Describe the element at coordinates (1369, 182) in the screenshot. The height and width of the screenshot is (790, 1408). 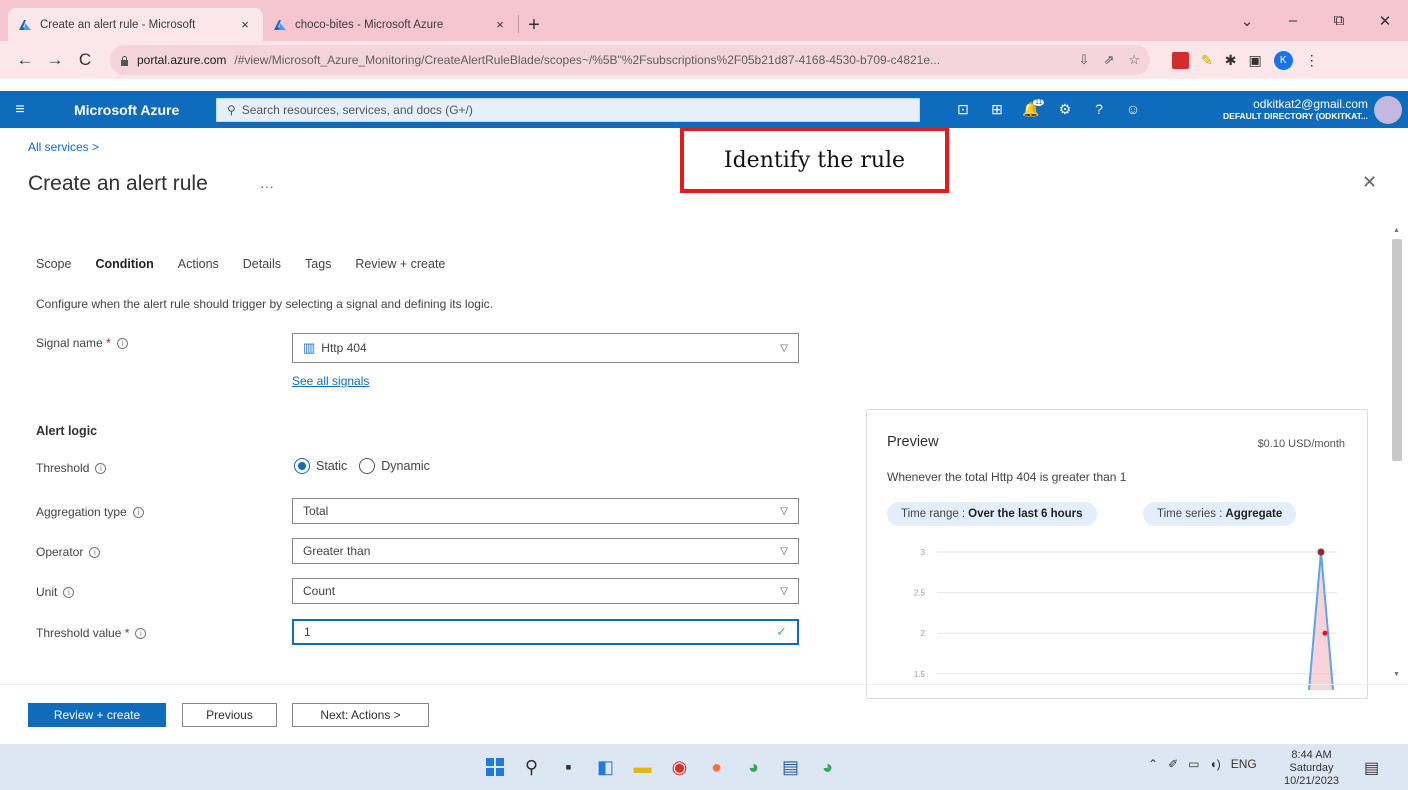
I see `close-blade-icon: ✕` at that location.